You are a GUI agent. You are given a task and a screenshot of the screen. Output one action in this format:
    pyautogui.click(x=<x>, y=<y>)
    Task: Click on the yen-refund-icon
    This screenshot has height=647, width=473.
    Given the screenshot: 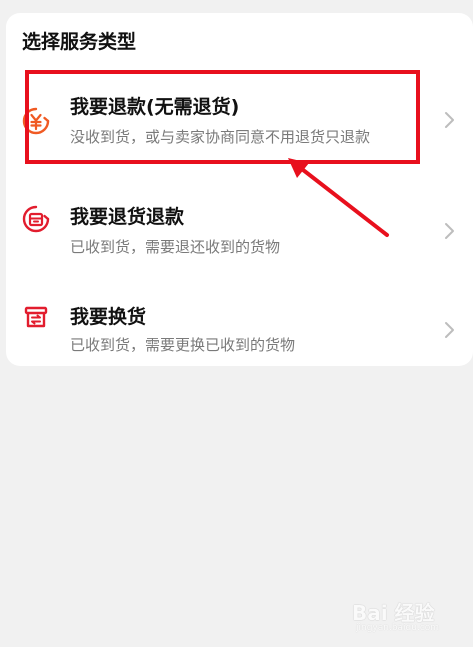 What is the action you would take?
    pyautogui.click(x=36, y=121)
    